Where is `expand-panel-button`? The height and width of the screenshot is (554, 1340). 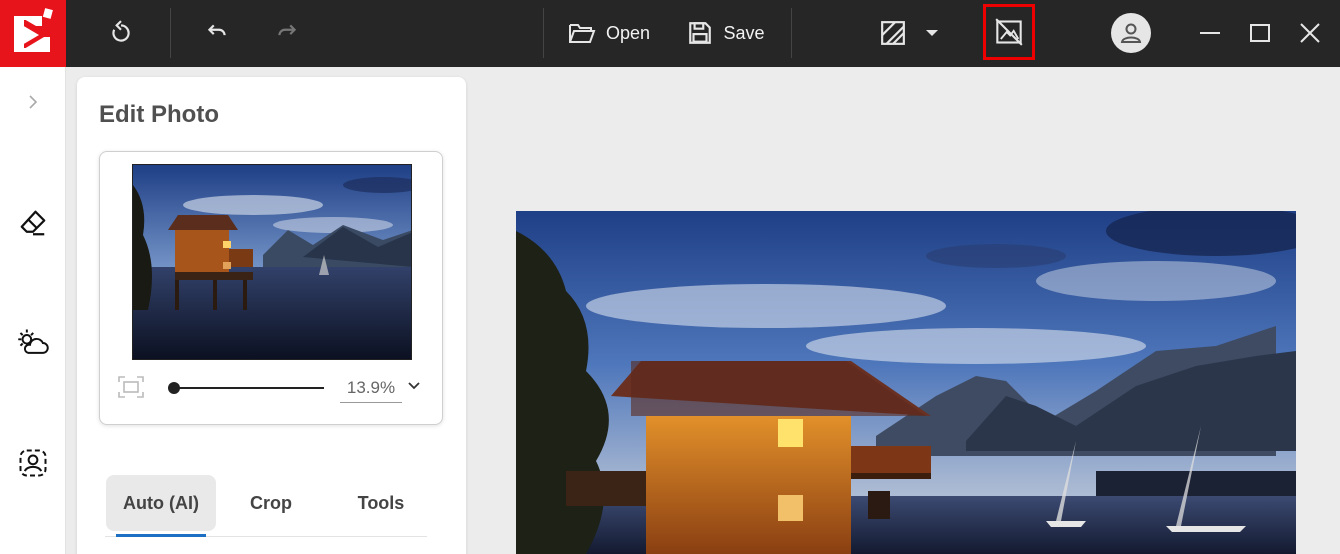 expand-panel-button is located at coordinates (33, 102).